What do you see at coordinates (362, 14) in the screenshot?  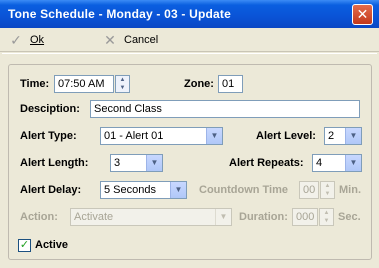 I see `close-button: ✕` at bounding box center [362, 14].